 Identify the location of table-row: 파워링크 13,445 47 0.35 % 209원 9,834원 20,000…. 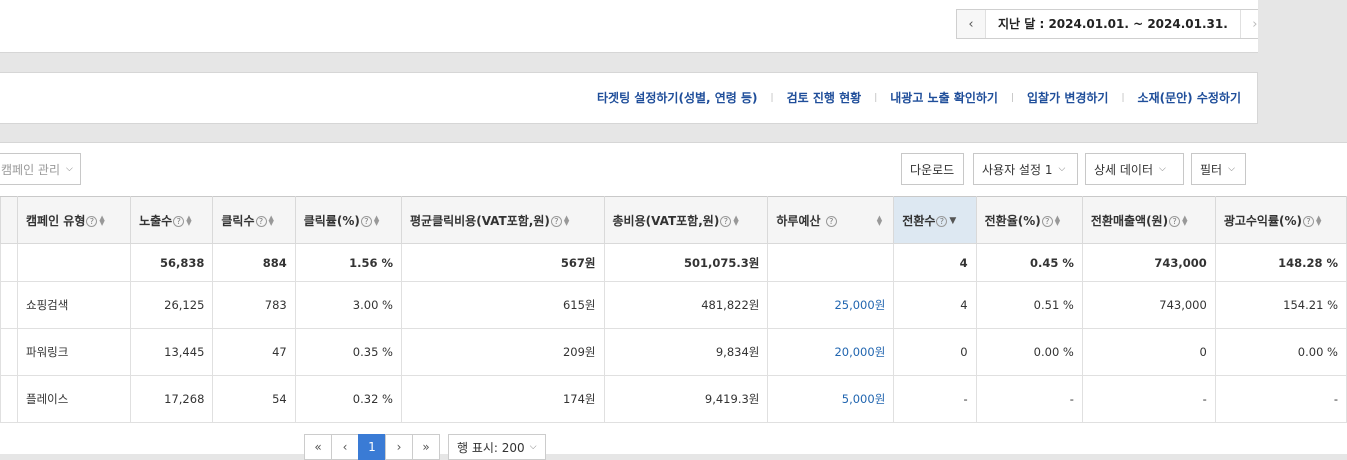
(673, 352).